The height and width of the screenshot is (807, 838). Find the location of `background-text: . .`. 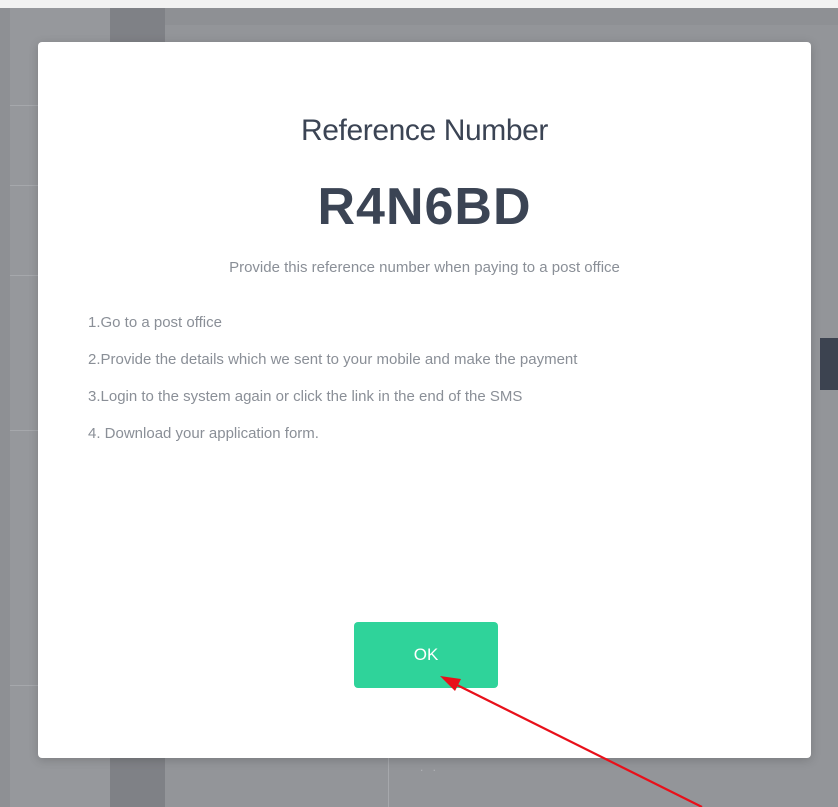

background-text: . . is located at coordinates (430, 767).